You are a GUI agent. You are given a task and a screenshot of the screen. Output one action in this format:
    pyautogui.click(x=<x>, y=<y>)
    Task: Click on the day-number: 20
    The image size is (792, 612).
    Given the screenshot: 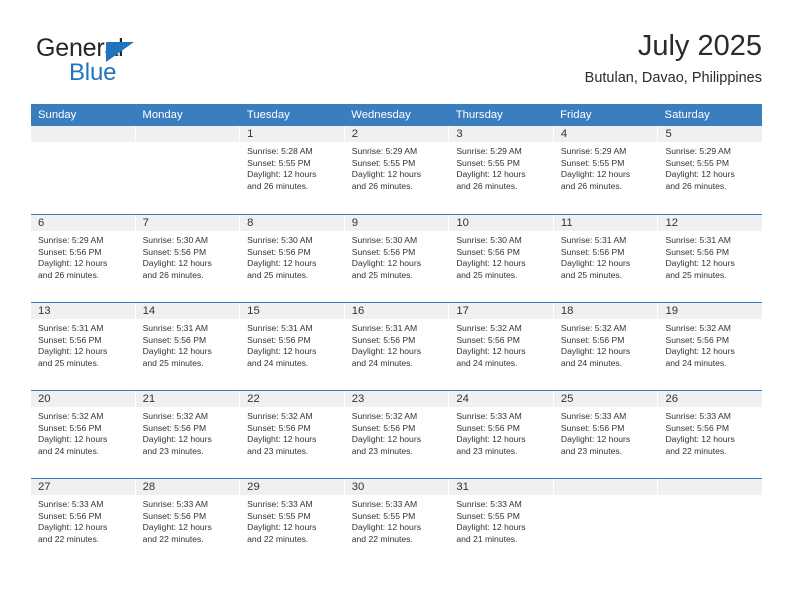 What is the action you would take?
    pyautogui.click(x=83, y=399)
    